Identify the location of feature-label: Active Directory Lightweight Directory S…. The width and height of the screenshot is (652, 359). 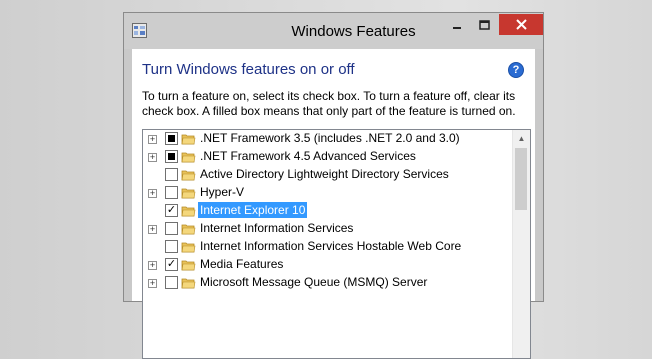
(324, 174).